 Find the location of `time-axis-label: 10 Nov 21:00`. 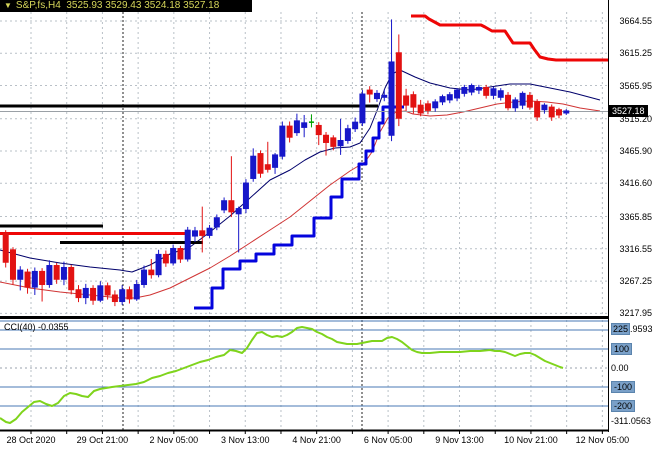

time-axis-label: 10 Nov 21:00 is located at coordinates (531, 440).